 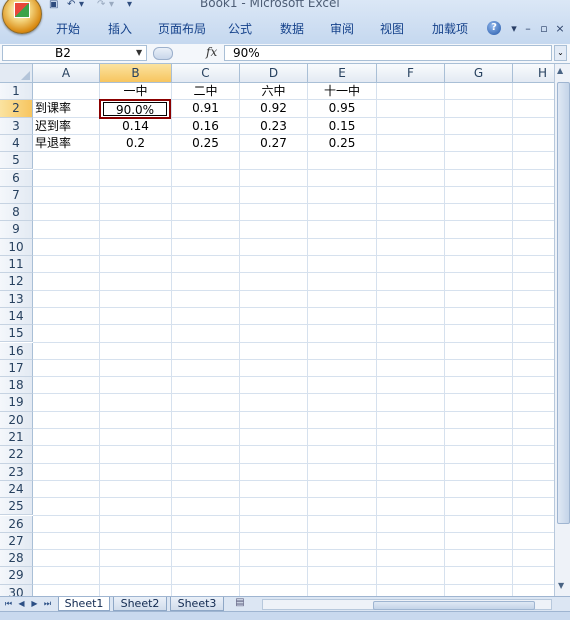 I want to click on row-header-11: 11, so click(x=16, y=265).